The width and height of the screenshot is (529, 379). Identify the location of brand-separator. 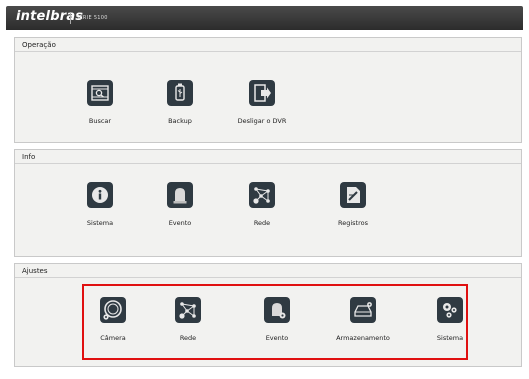
(70, 18).